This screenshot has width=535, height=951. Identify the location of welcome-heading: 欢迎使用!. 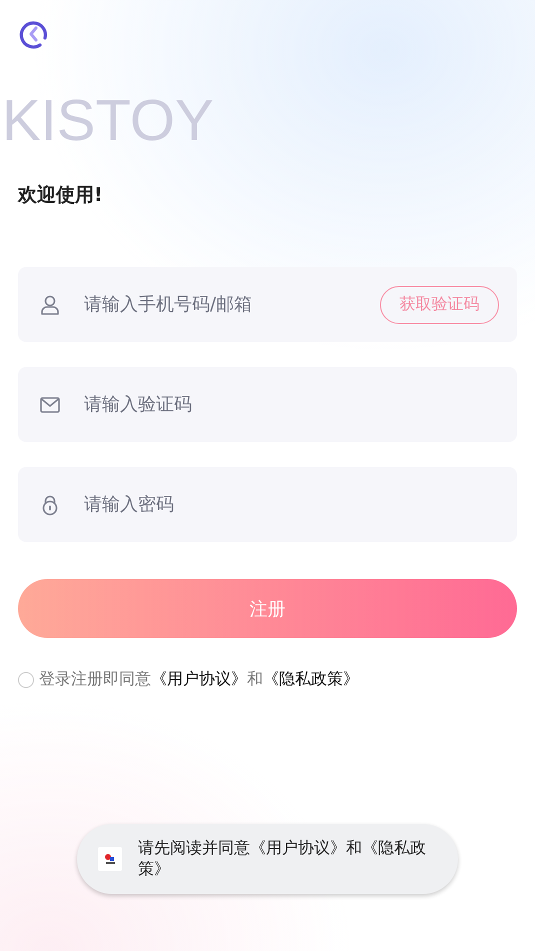
(61, 195).